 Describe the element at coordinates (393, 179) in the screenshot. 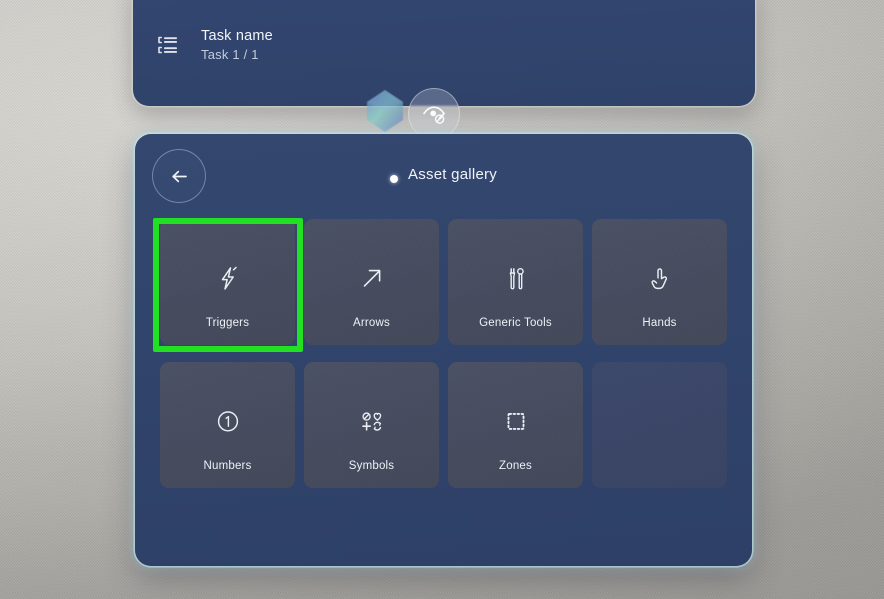

I see `gaze-cursor-dot` at that location.